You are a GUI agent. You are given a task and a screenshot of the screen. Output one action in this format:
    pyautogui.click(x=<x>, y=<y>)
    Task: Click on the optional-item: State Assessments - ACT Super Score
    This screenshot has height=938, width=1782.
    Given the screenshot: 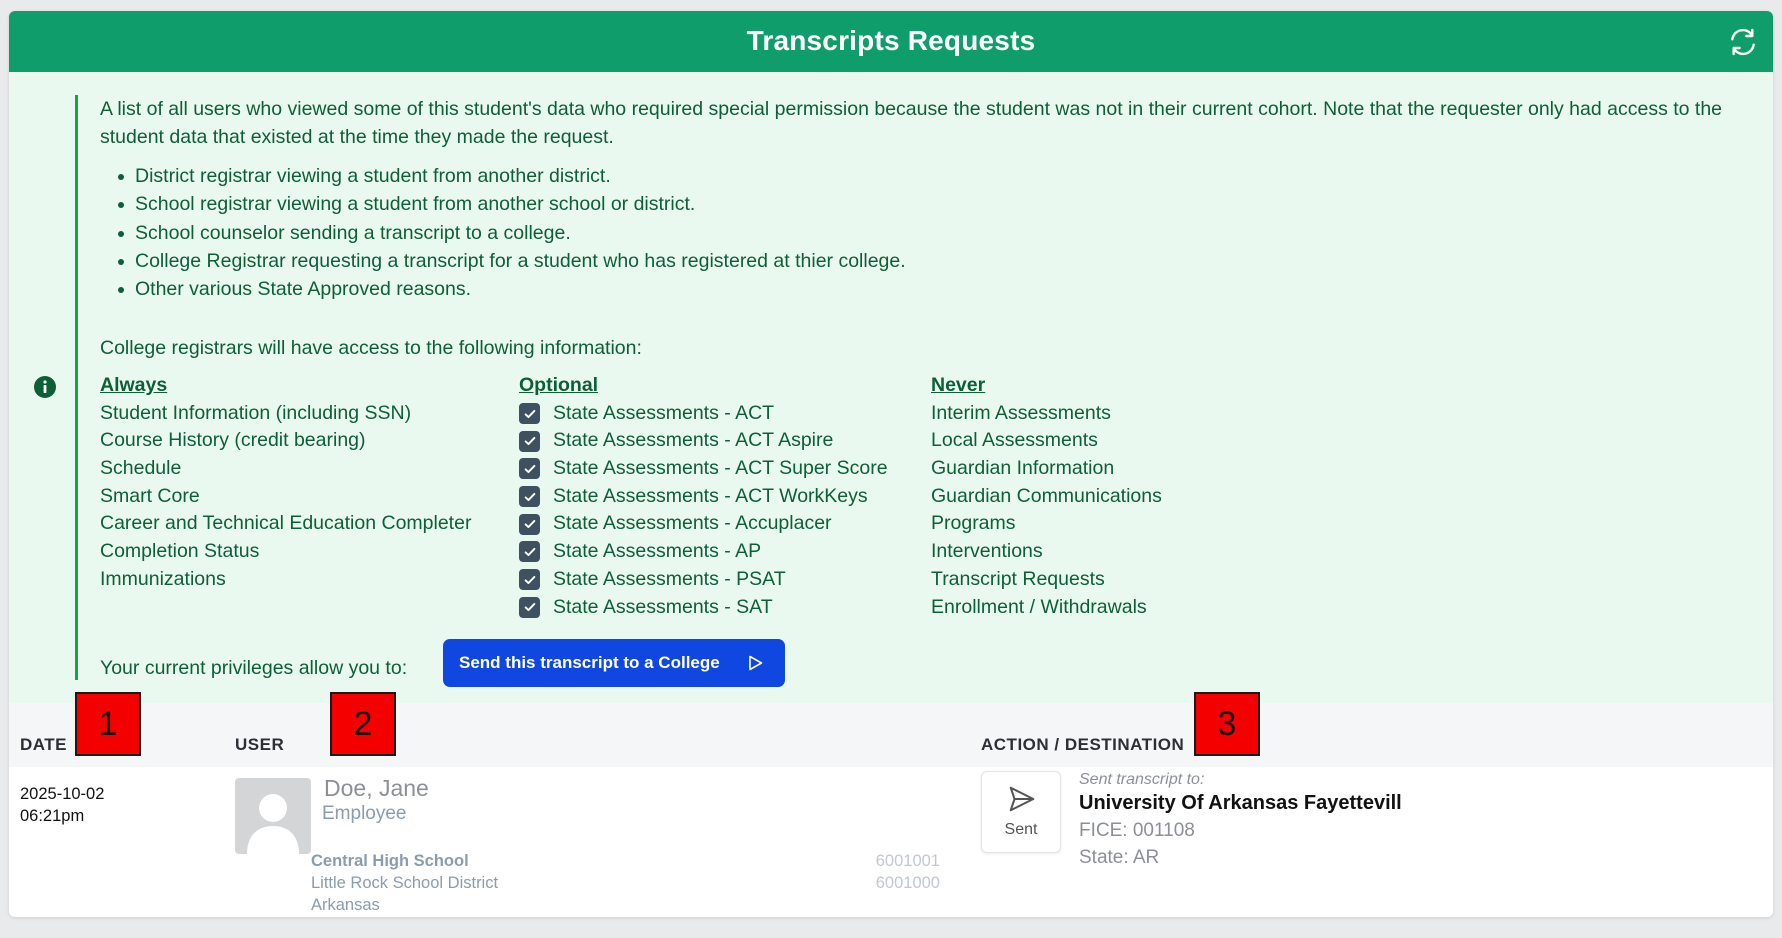 What is the action you would take?
    pyautogui.click(x=703, y=469)
    